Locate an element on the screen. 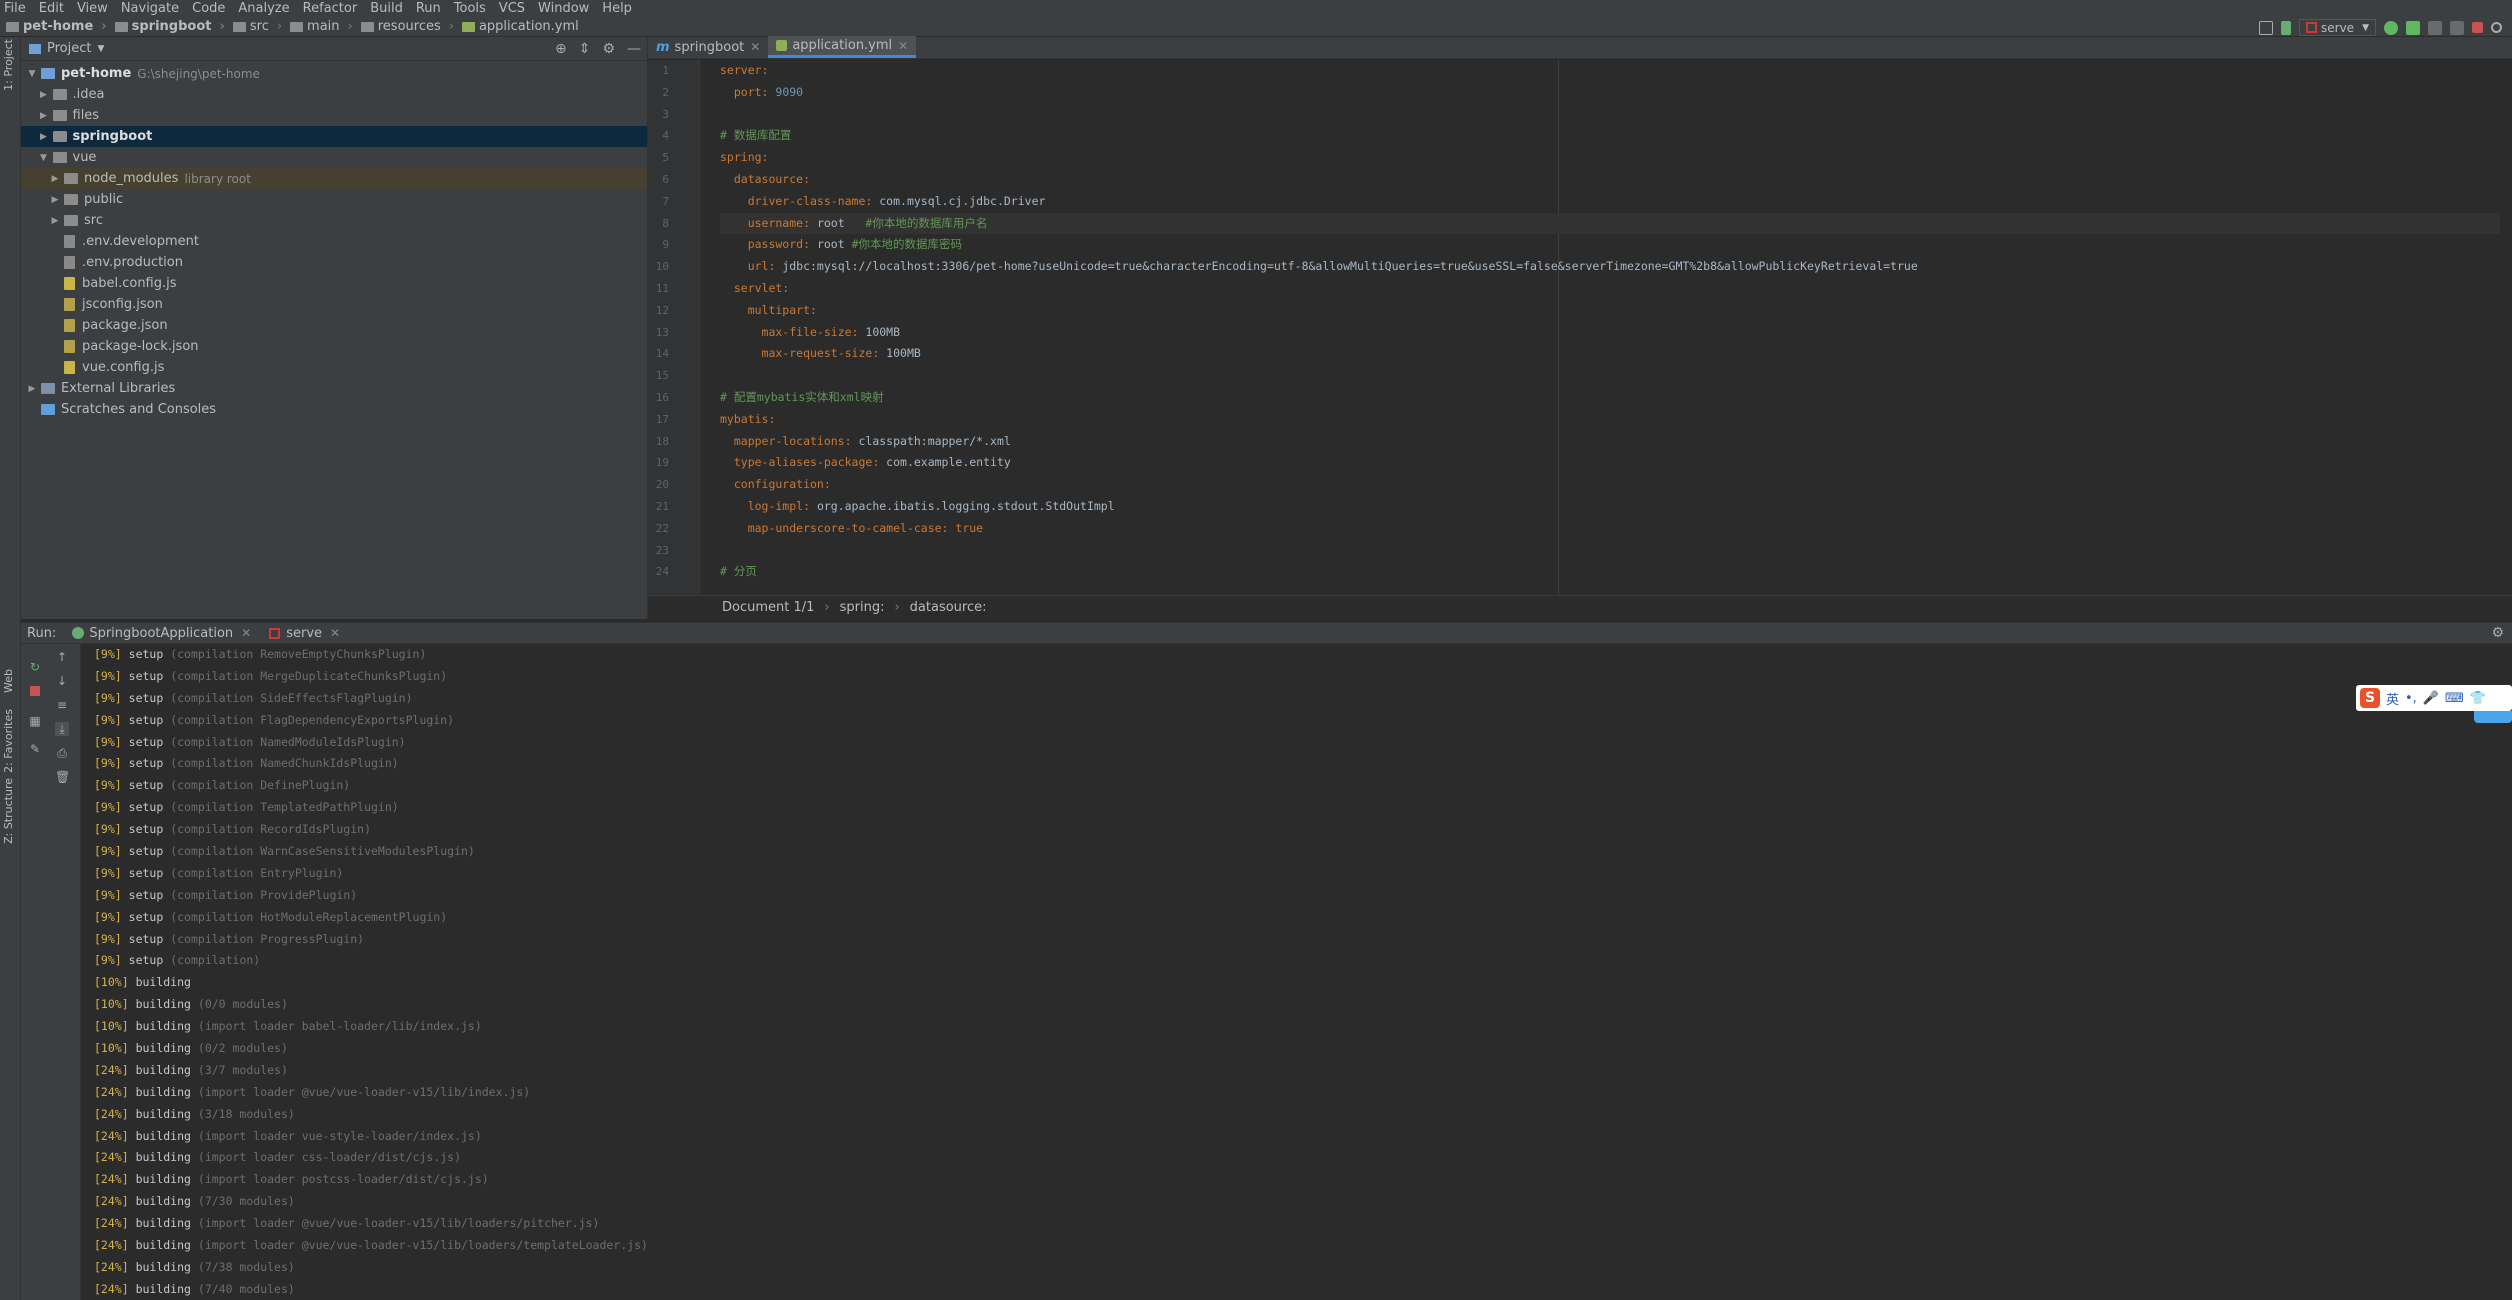 This screenshot has height=1300, width=2512. project-structure-icon is located at coordinates (2266, 27).